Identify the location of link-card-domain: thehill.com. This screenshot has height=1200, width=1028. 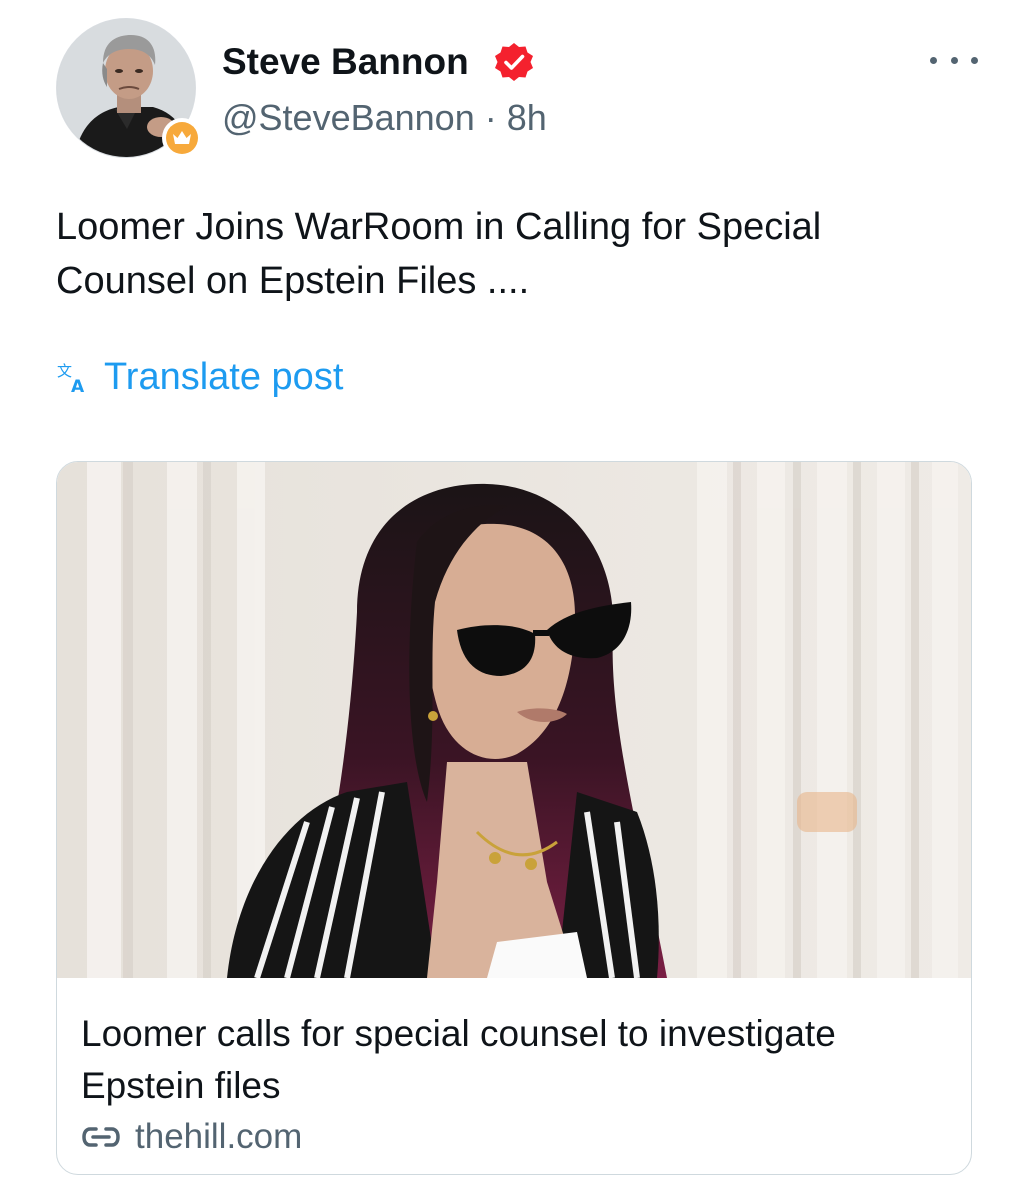
(191, 1137).